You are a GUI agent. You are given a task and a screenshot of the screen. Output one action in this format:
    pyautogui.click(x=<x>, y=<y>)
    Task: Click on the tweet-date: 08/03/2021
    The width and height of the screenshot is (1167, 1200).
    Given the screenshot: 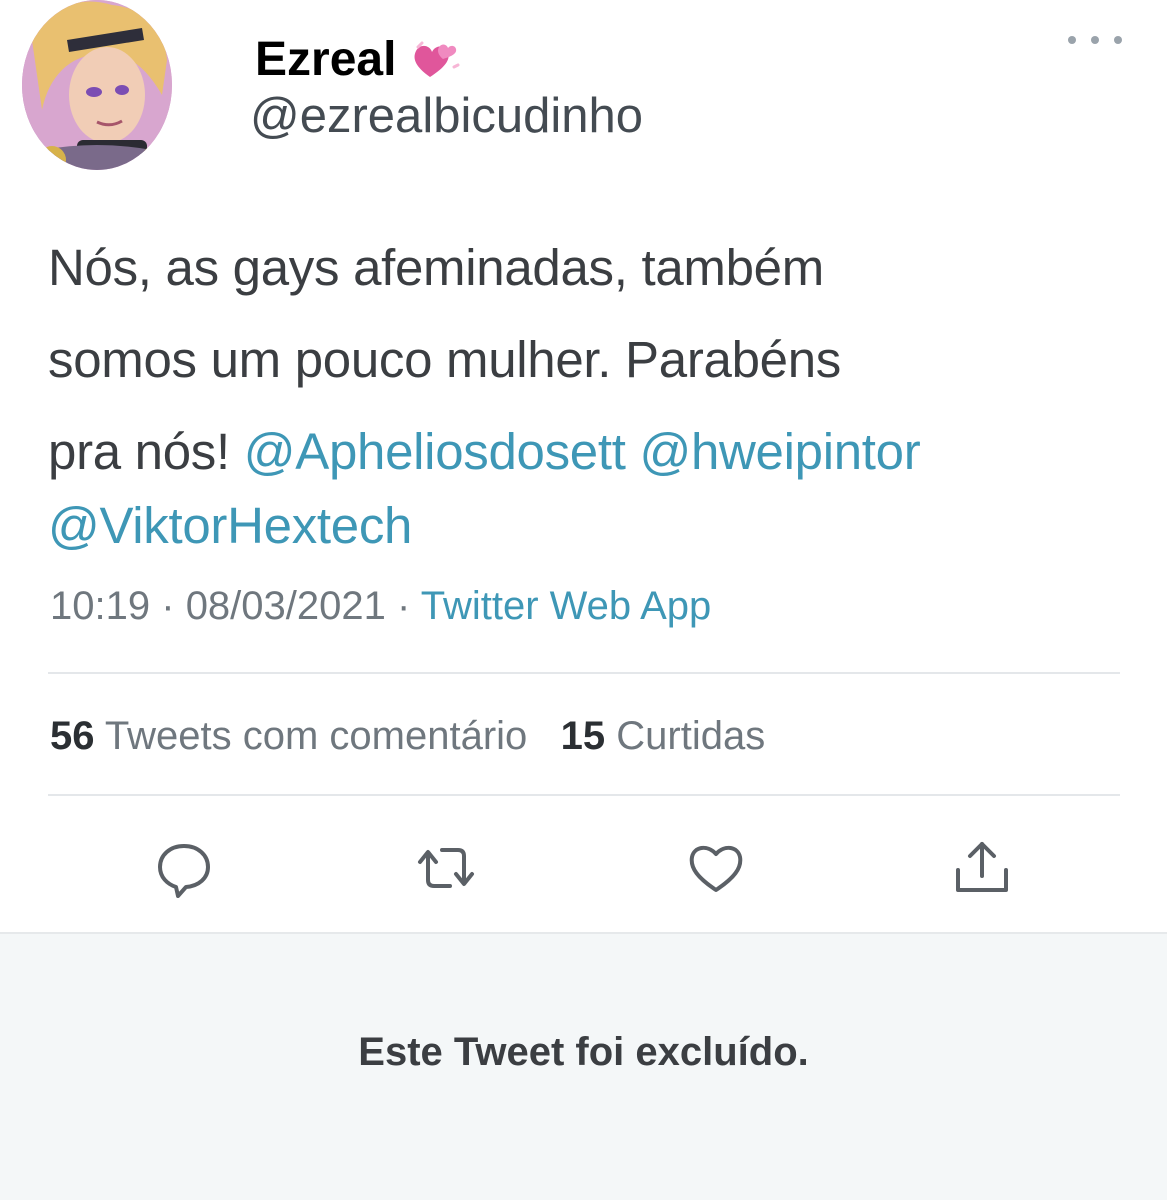 What is the action you would take?
    pyautogui.click(x=286, y=606)
    